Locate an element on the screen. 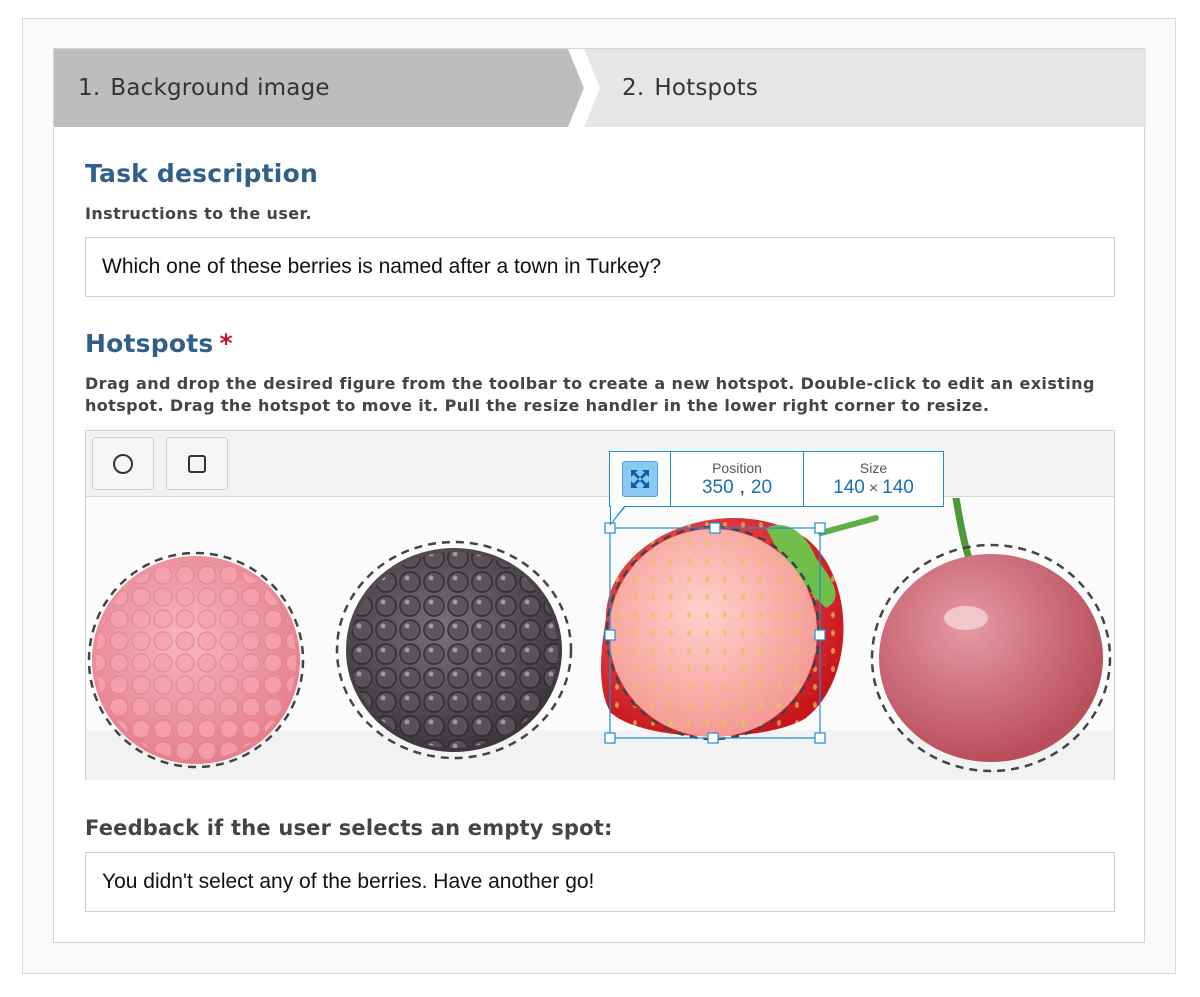 Image resolution: width=1200 pixels, height=997 pixels. position-y: 20 is located at coordinates (761, 487).